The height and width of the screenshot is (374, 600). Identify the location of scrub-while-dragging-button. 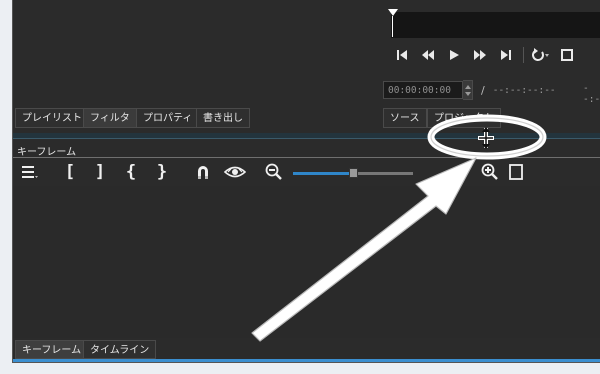
(235, 172).